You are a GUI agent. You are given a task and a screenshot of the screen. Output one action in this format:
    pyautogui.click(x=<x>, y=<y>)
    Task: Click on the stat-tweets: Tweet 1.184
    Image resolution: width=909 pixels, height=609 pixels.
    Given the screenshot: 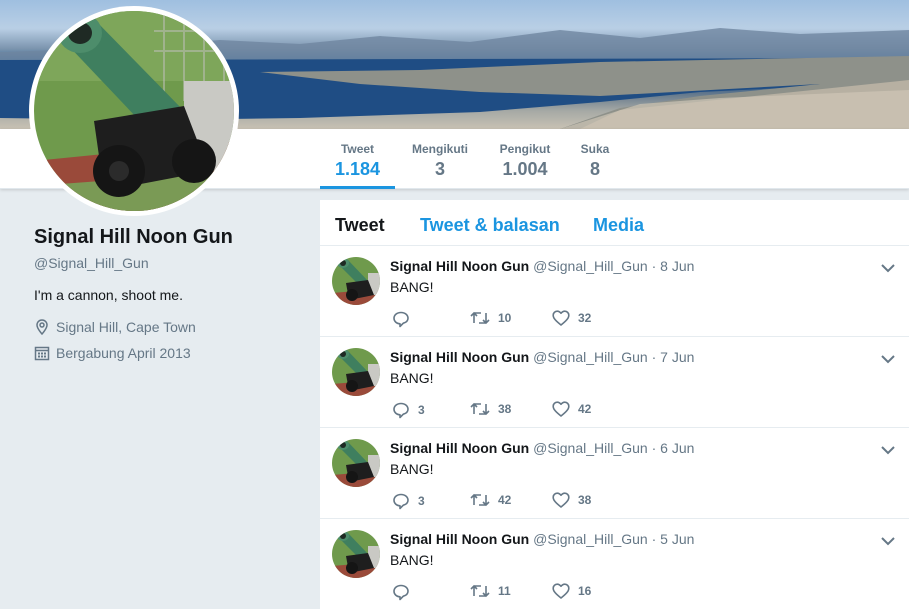 What is the action you would take?
    pyautogui.click(x=357, y=159)
    